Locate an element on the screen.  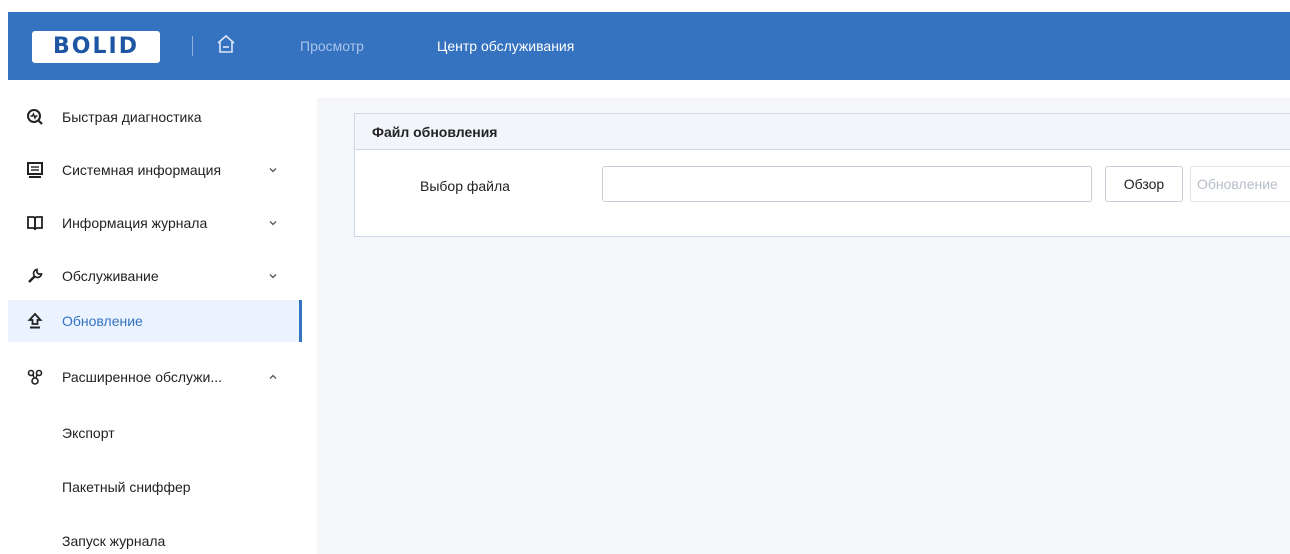
logo-text: BOLID is located at coordinates (96, 46).